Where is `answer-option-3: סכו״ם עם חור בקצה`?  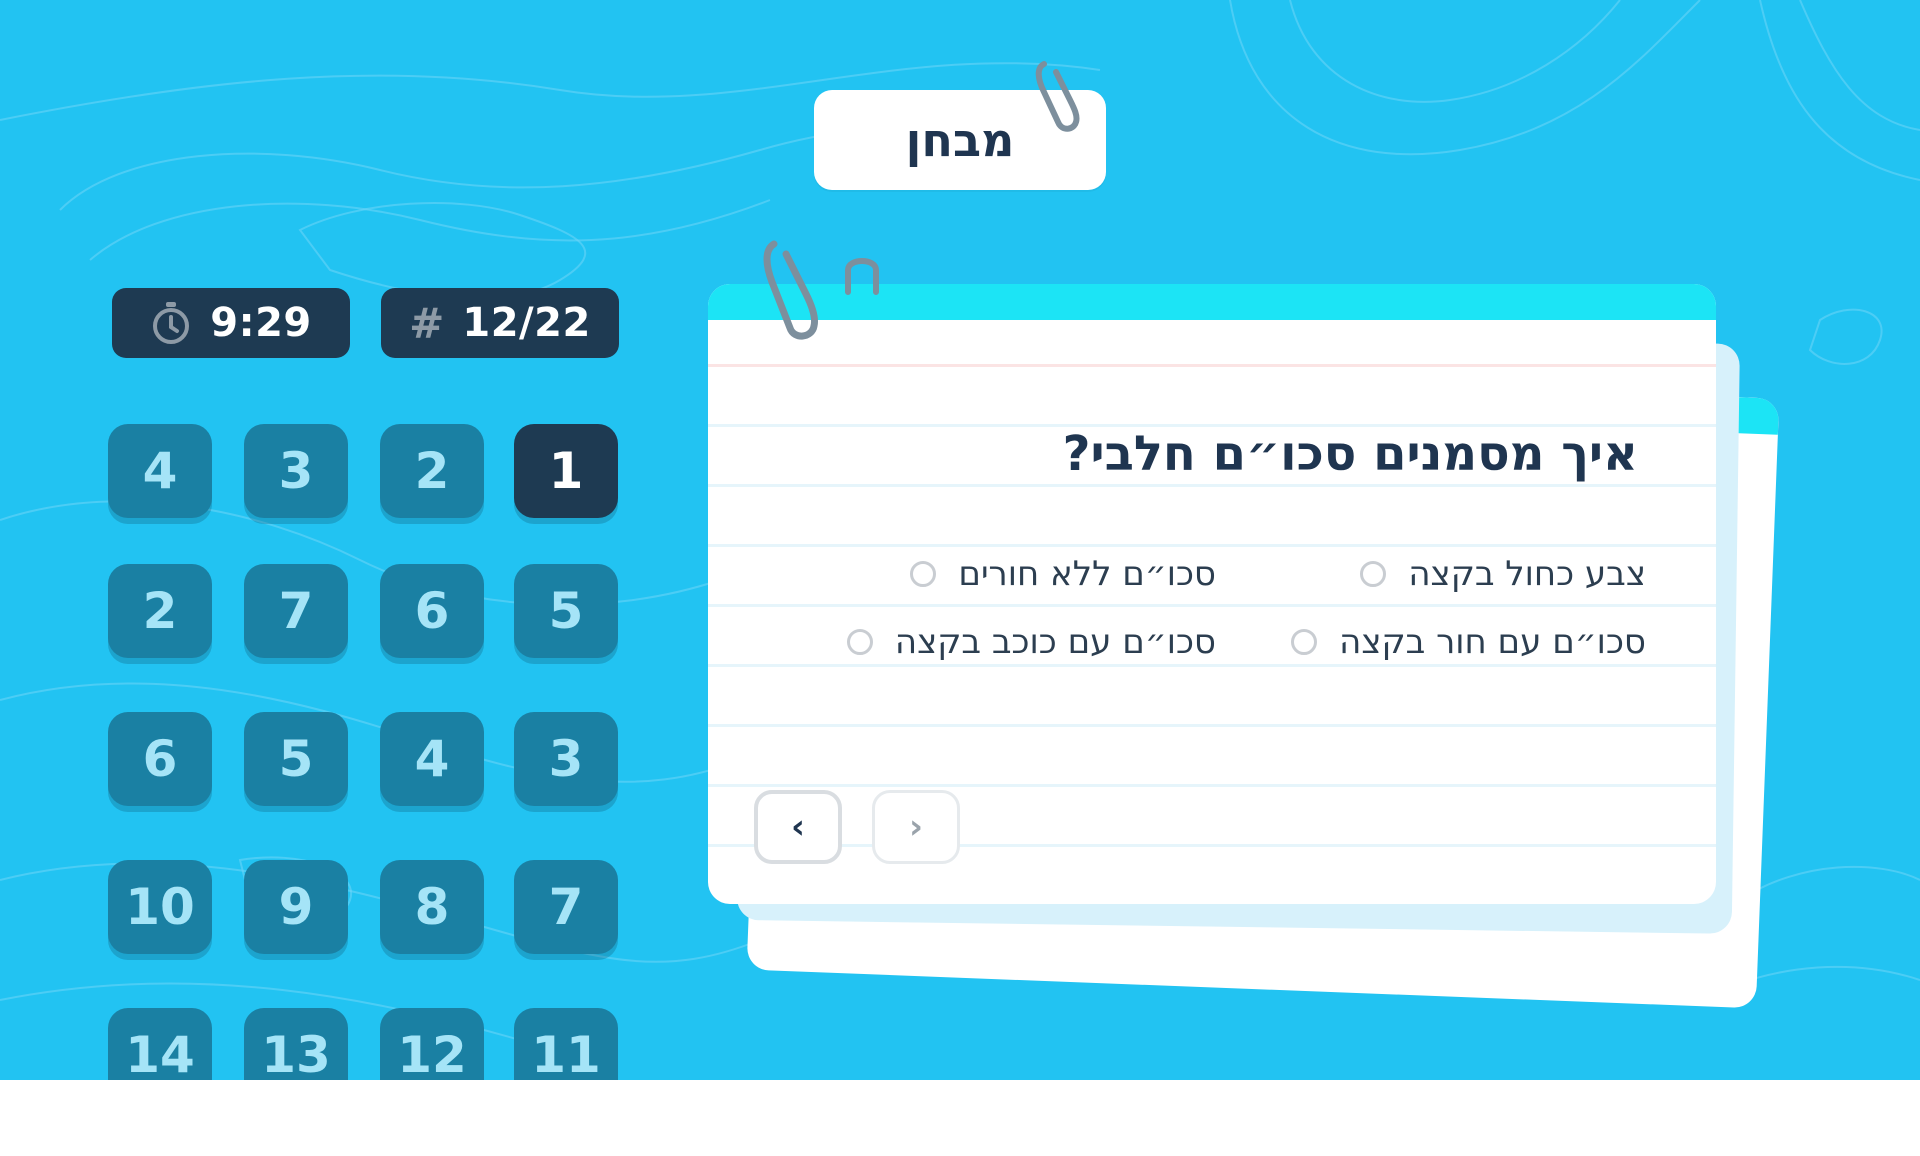 answer-option-3: סכו״ם עם חור בקצה is located at coordinates (1468, 642).